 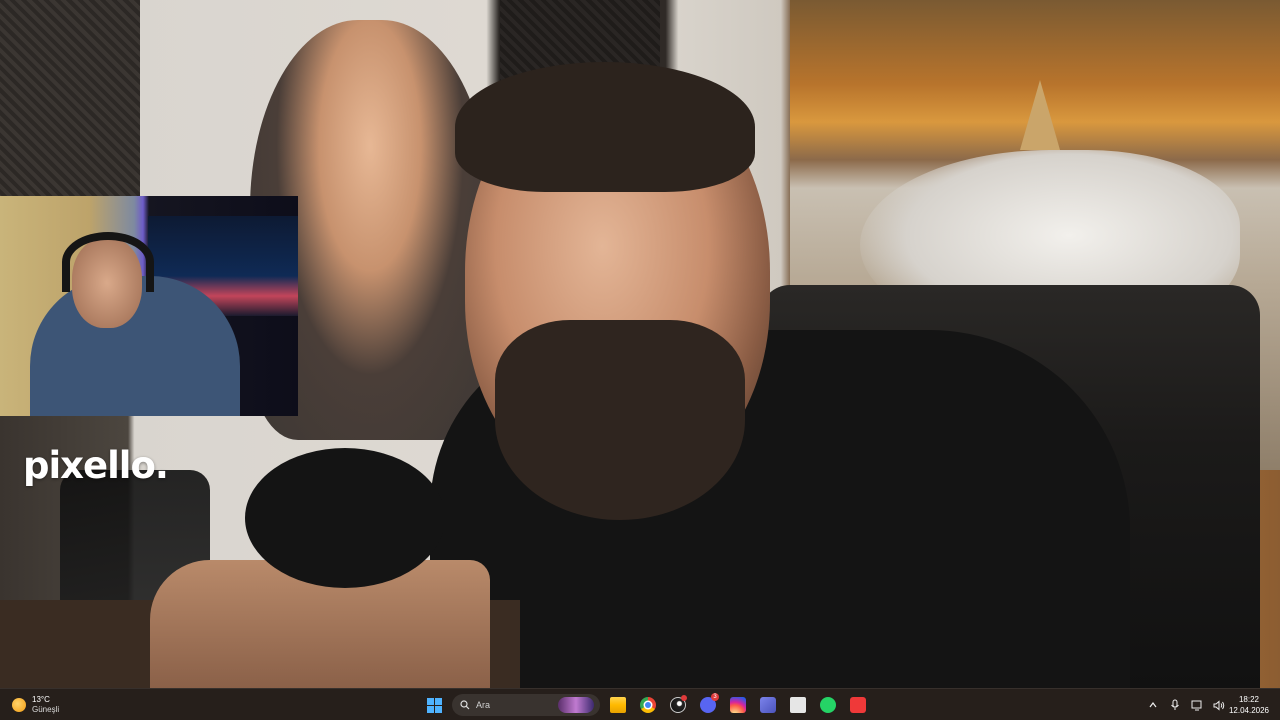 I want to click on teams-icon, so click(x=768, y=705).